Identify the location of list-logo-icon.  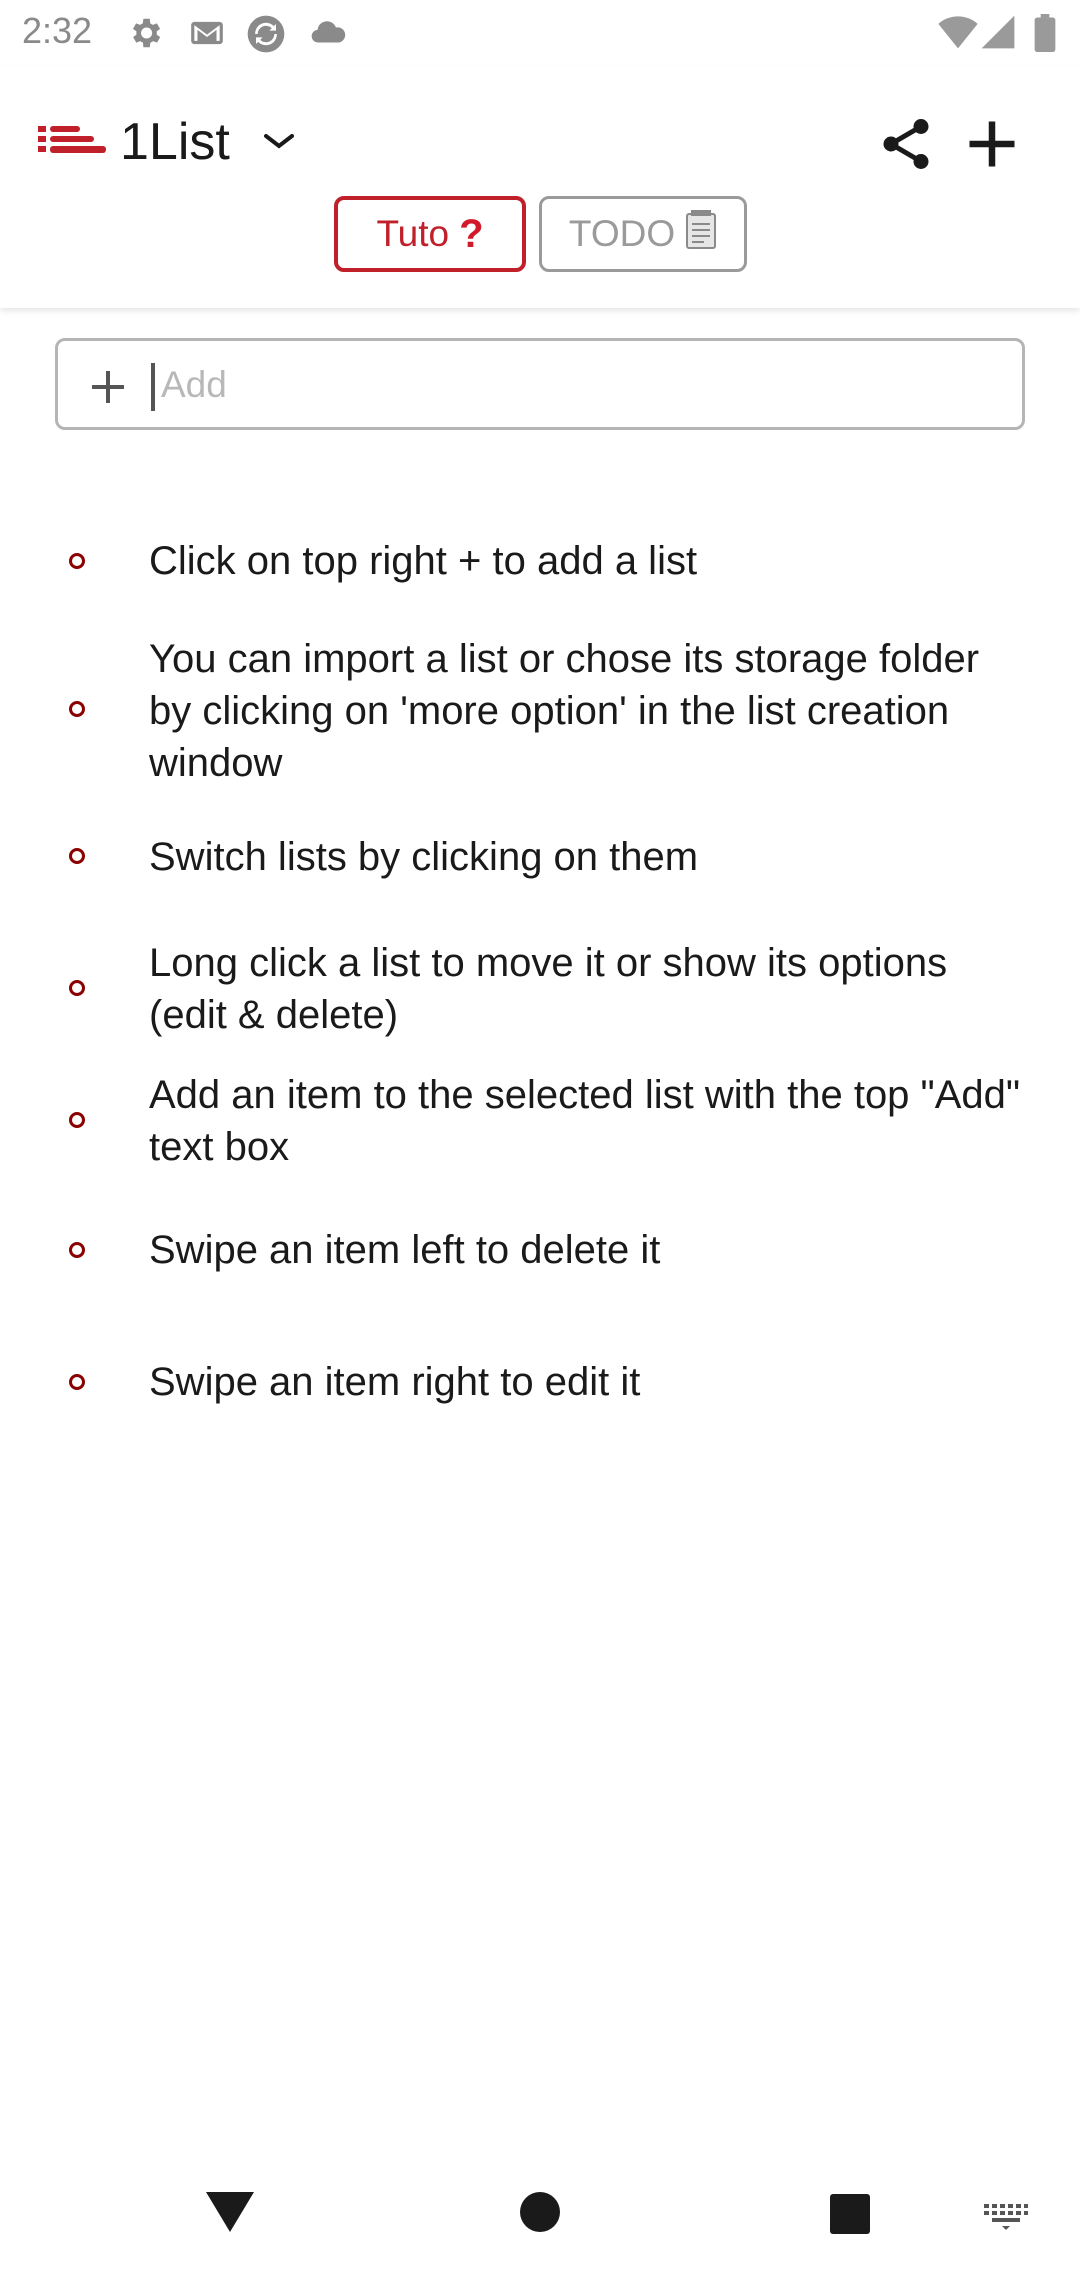
(73, 144).